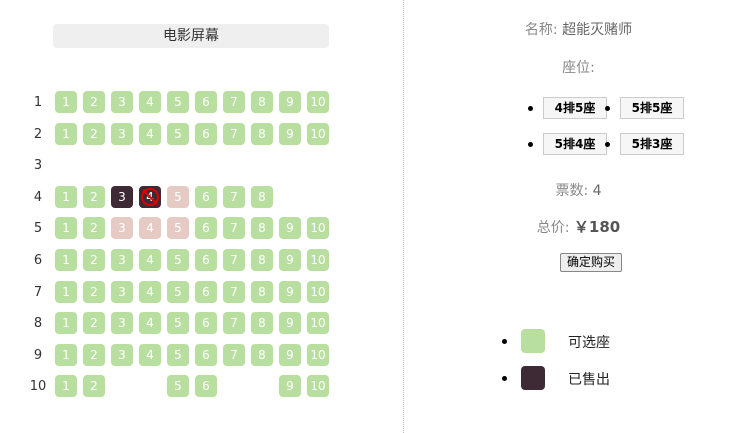 This screenshot has height=433, width=753. Describe the element at coordinates (122, 197) in the screenshot. I see `seat-sold: 3` at that location.